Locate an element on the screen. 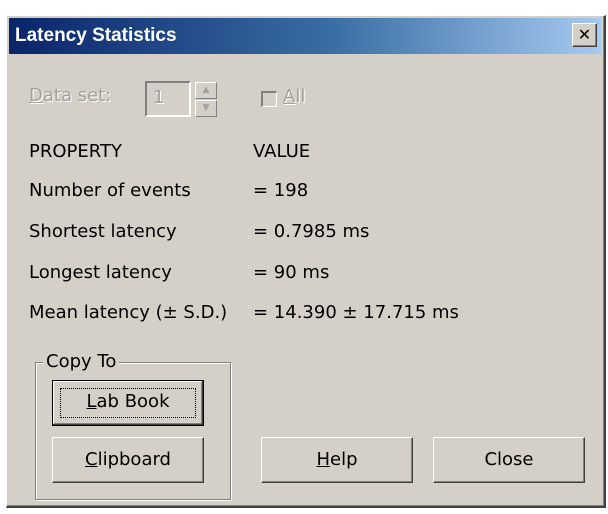 The width and height of the screenshot is (608, 514). chevron-up-icon: ▲ is located at coordinates (206, 90).